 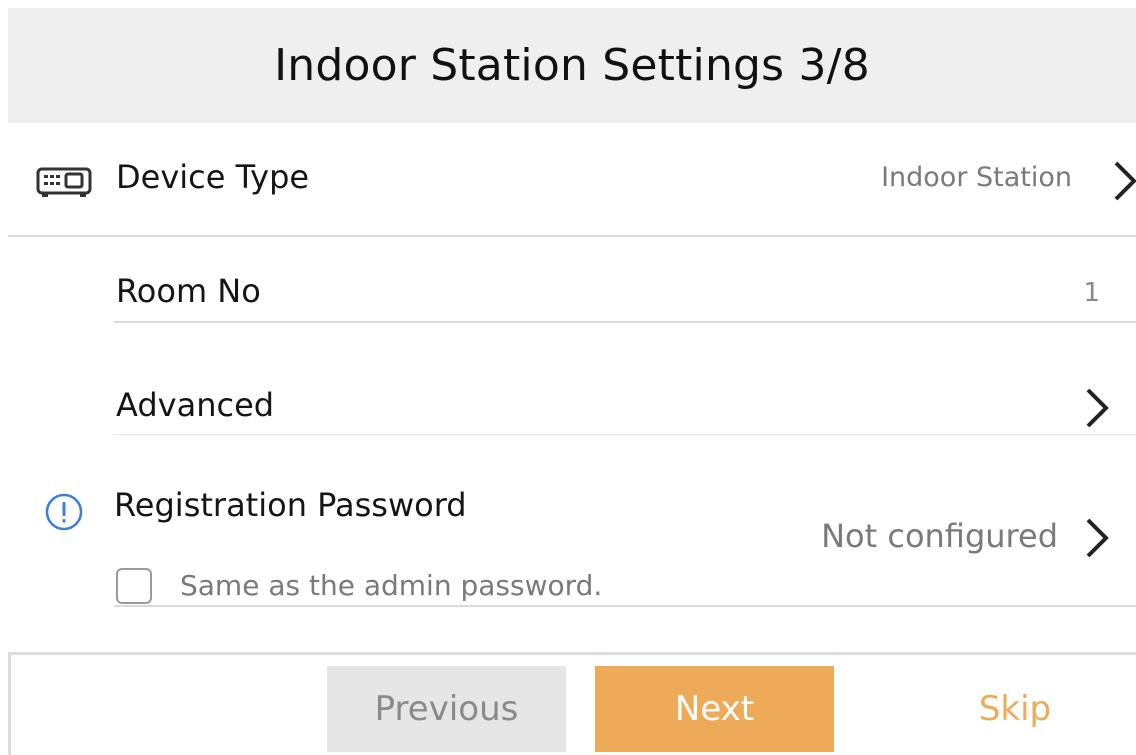 I want to click on device-icon, so click(x=64, y=182).